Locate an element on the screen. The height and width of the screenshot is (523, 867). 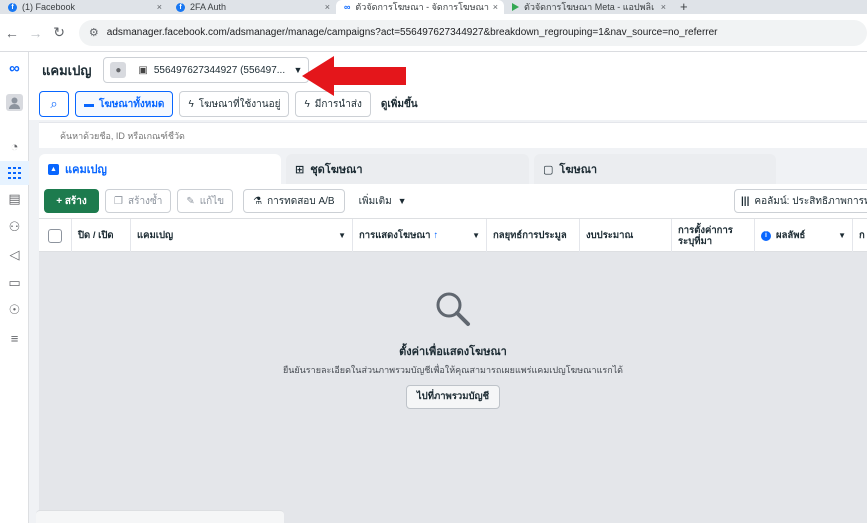
empty-state-title: ตั้งค่าเพื่อแสดงโฆษณา is located at coordinates (453, 352).